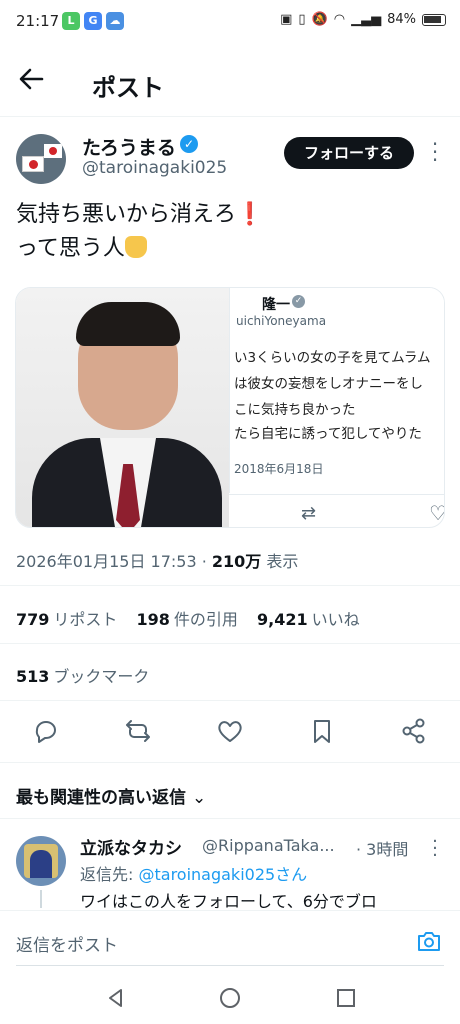 This screenshot has height=1024, width=460. I want to click on exclamation-emoji-icon: ❗, so click(250, 214).